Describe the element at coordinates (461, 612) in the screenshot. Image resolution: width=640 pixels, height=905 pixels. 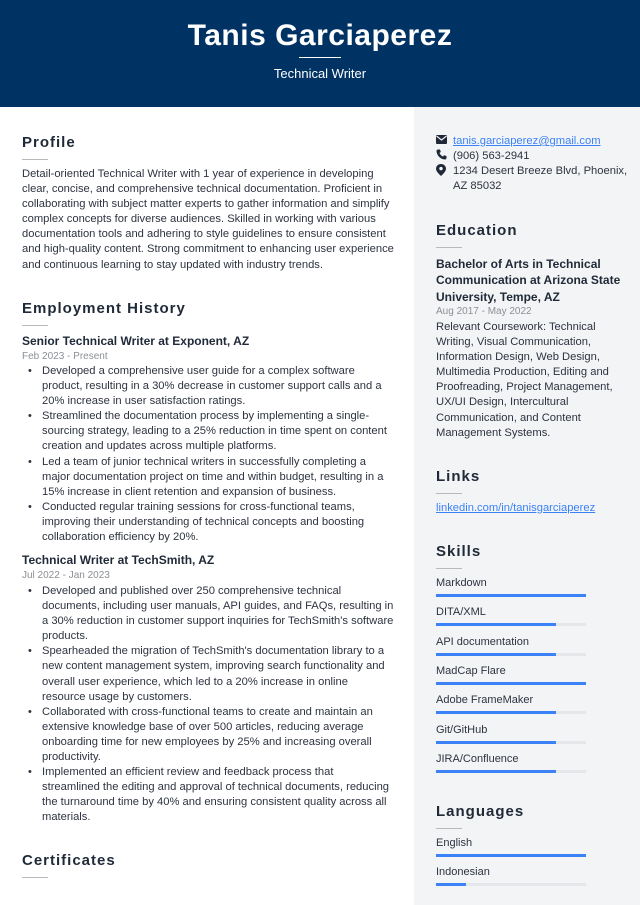
I see `skill-label: DITA/XML` at that location.